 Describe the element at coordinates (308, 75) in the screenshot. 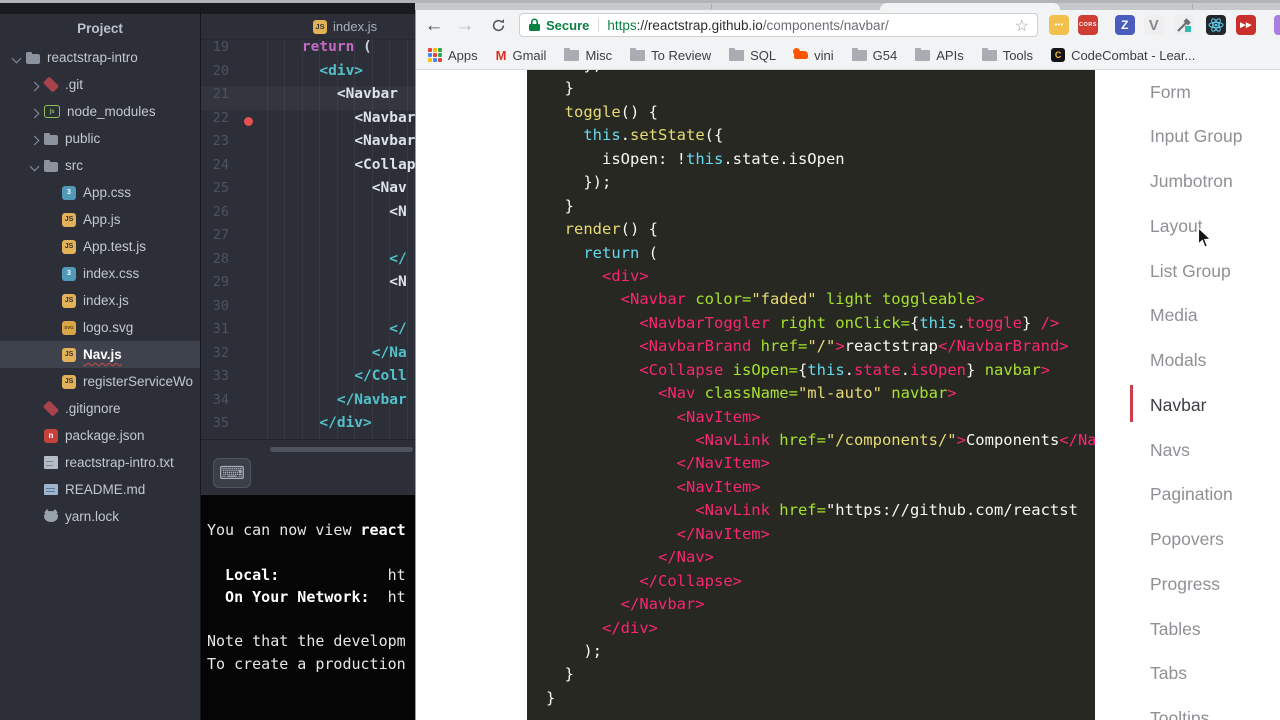

I see `editor-line-20: 20 <div>` at that location.